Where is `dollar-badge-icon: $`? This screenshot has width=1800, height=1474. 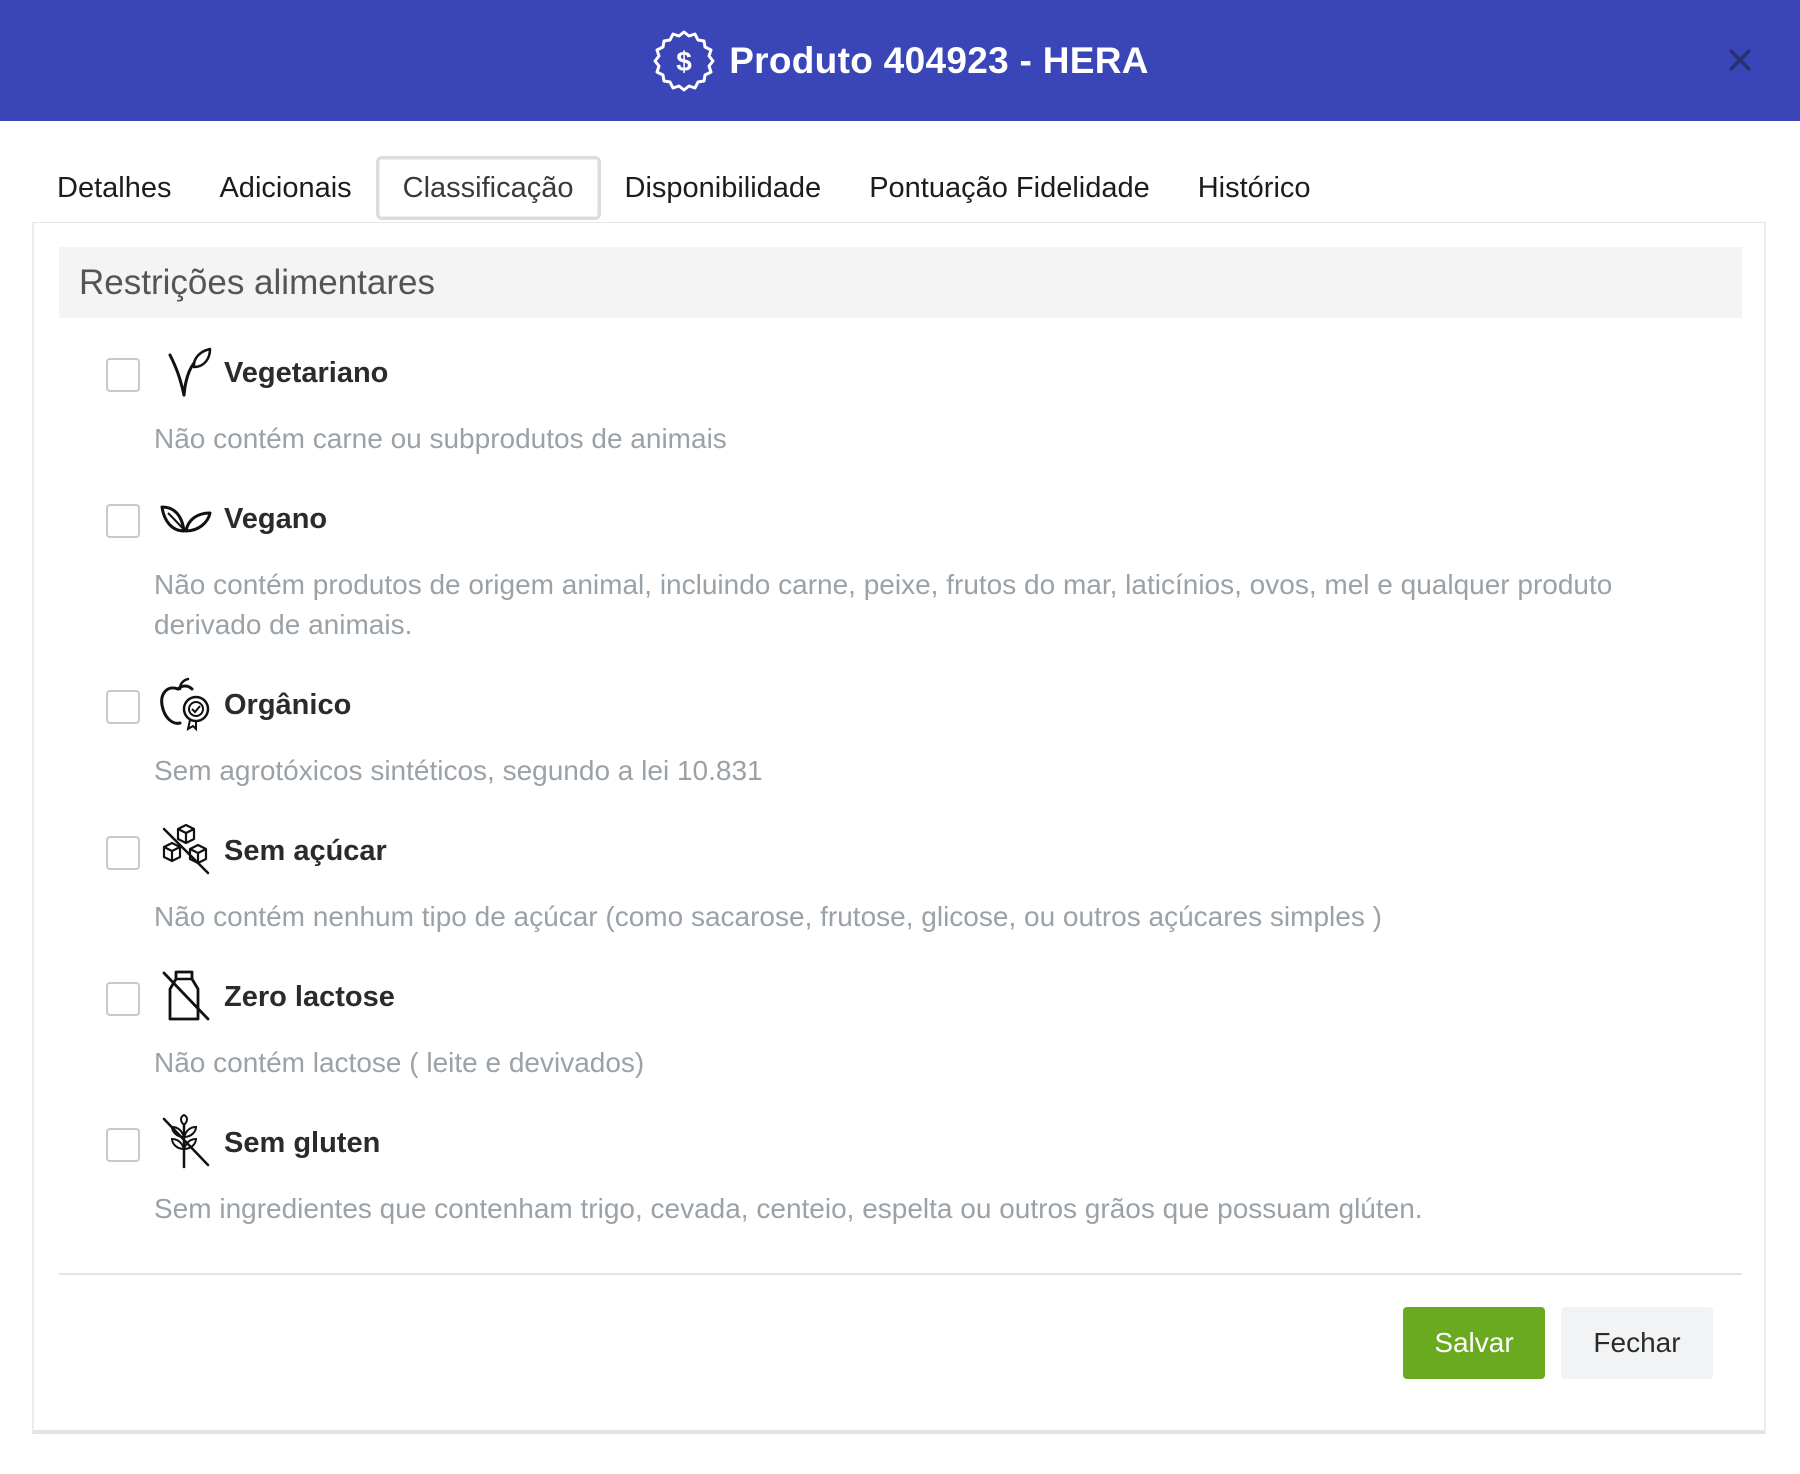 dollar-badge-icon: $ is located at coordinates (684, 60).